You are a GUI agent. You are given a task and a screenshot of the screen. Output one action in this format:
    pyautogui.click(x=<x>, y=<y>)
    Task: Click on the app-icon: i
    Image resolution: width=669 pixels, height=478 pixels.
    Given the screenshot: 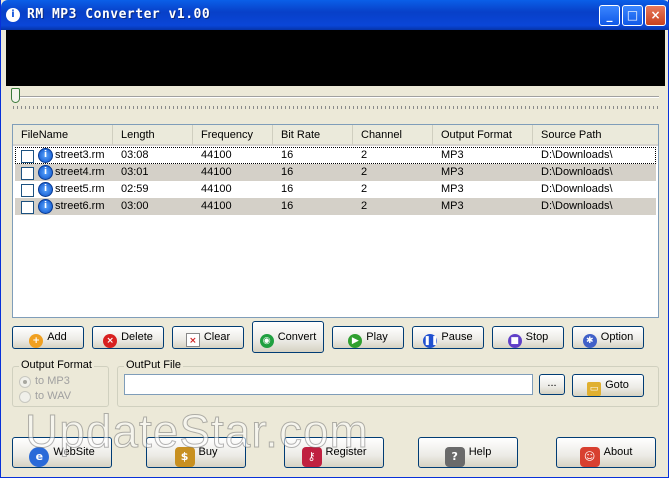 What is the action you would take?
    pyautogui.click(x=13, y=15)
    